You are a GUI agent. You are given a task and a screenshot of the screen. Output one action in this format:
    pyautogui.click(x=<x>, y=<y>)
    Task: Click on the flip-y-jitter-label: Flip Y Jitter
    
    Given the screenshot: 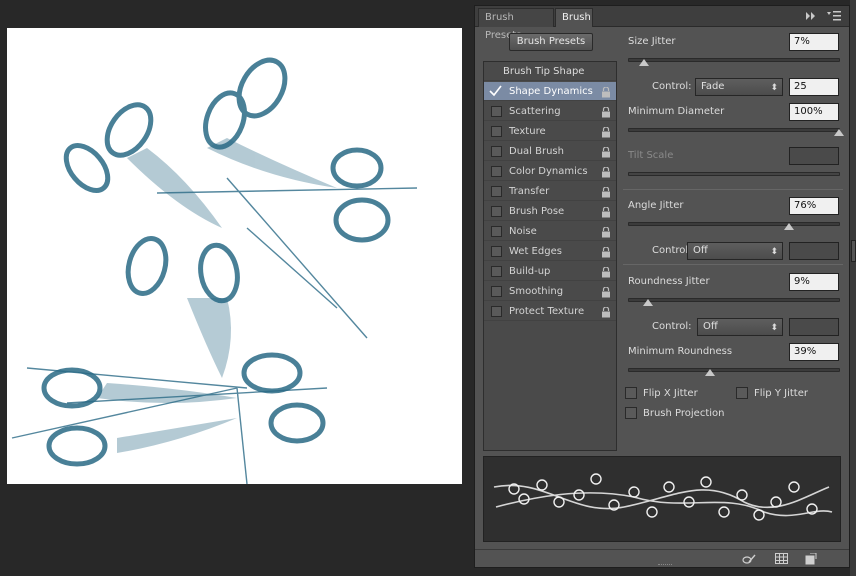 What is the action you would take?
    pyautogui.click(x=781, y=393)
    